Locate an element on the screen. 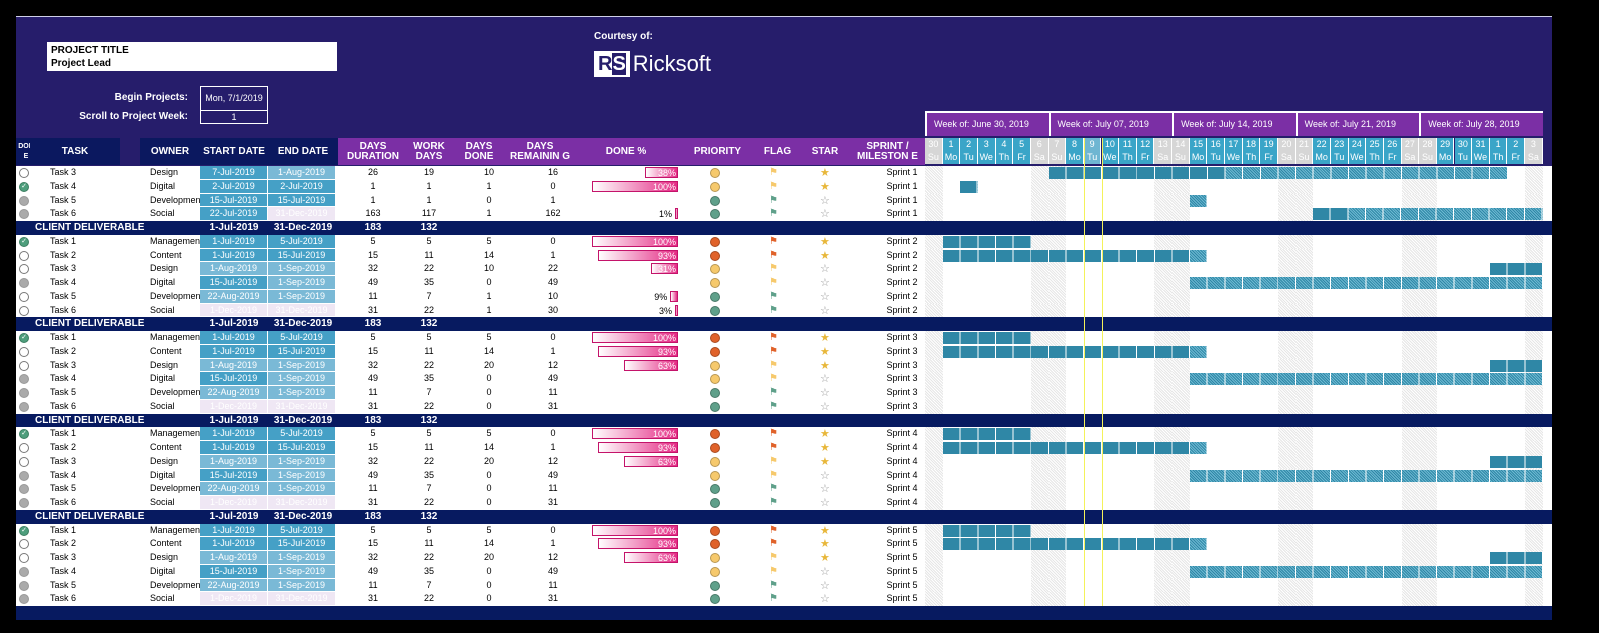 The image size is (1599, 633). start-date: 1-Dec-2019 is located at coordinates (234, 599).